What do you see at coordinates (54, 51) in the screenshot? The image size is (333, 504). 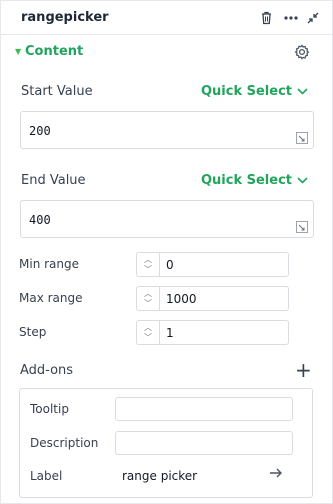 I see `section-title: Content` at bounding box center [54, 51].